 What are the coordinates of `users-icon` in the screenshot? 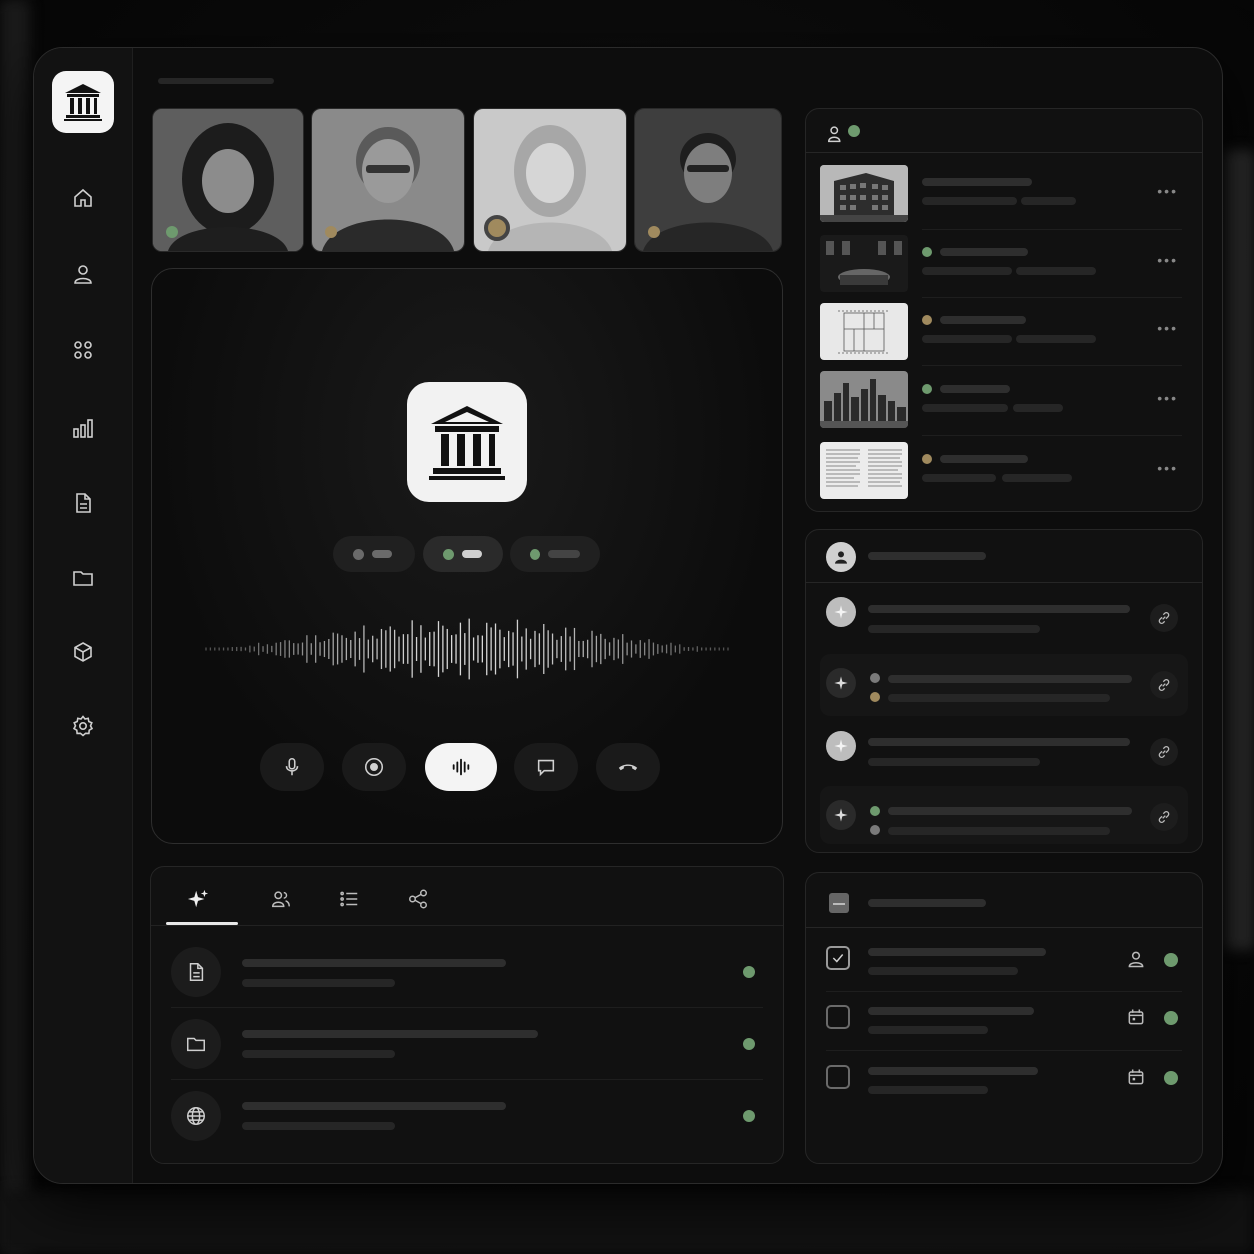 It's located at (281, 899).